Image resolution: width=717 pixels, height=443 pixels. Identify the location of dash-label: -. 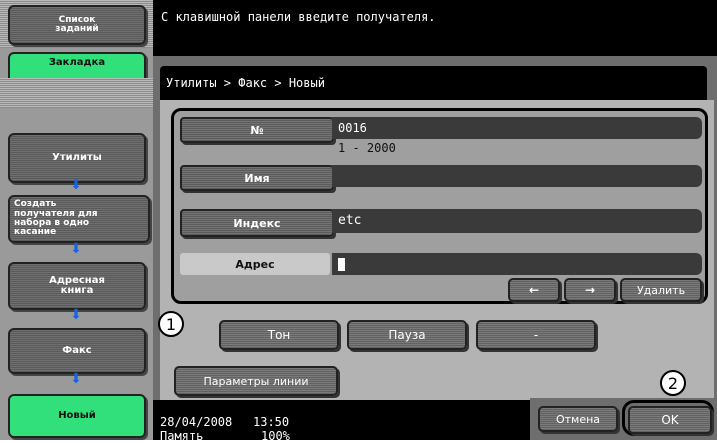
(536, 335).